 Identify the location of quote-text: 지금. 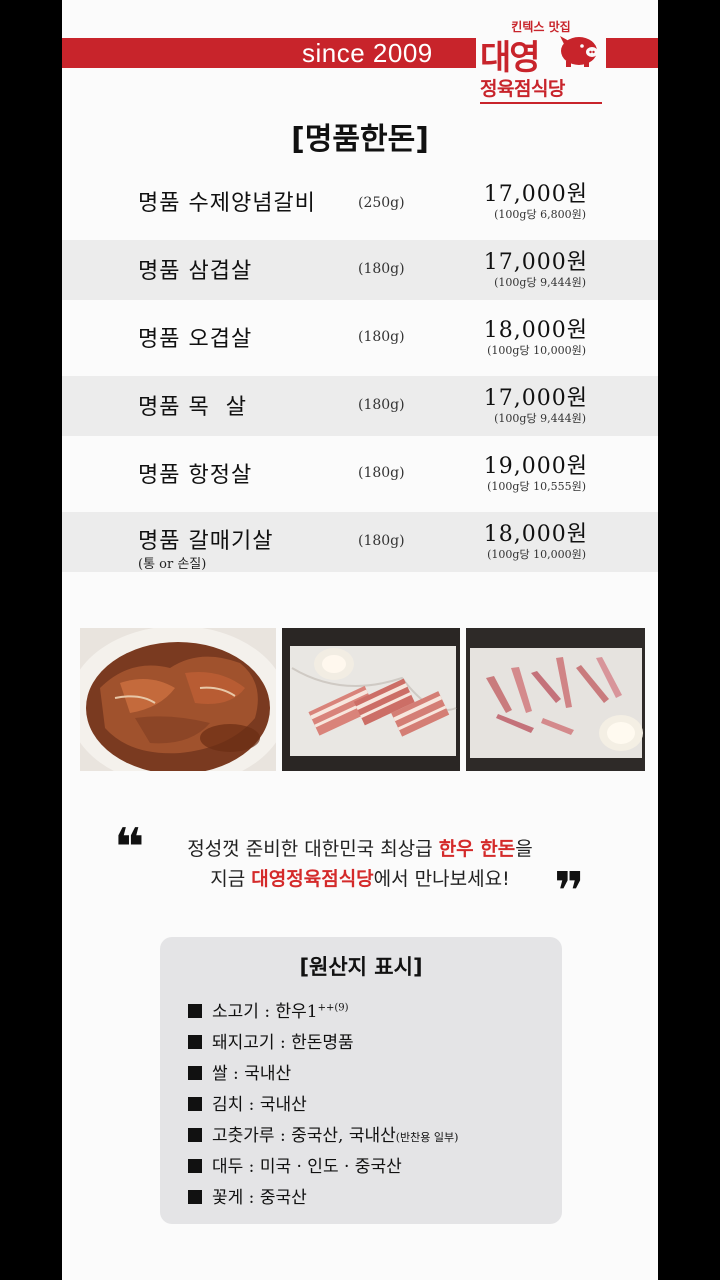
(231, 879).